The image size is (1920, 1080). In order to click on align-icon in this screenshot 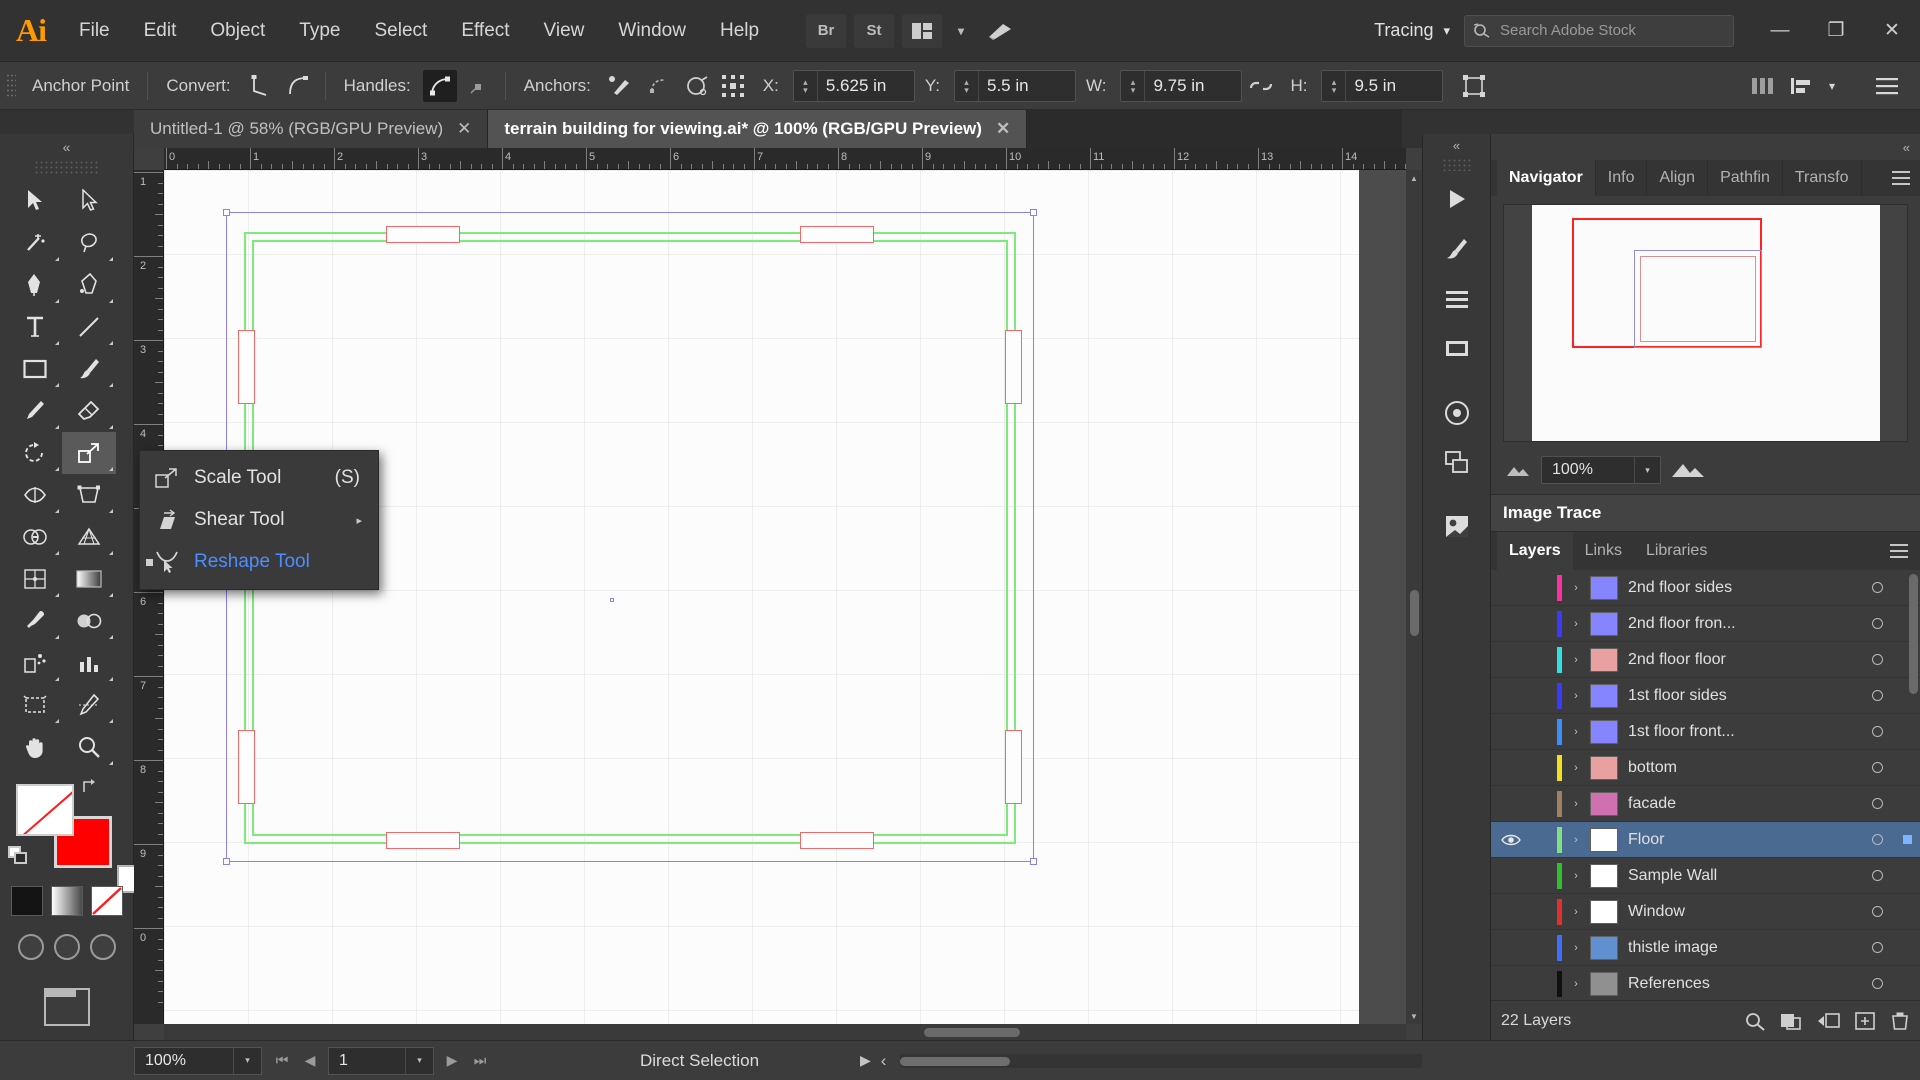, I will do `click(1801, 86)`.